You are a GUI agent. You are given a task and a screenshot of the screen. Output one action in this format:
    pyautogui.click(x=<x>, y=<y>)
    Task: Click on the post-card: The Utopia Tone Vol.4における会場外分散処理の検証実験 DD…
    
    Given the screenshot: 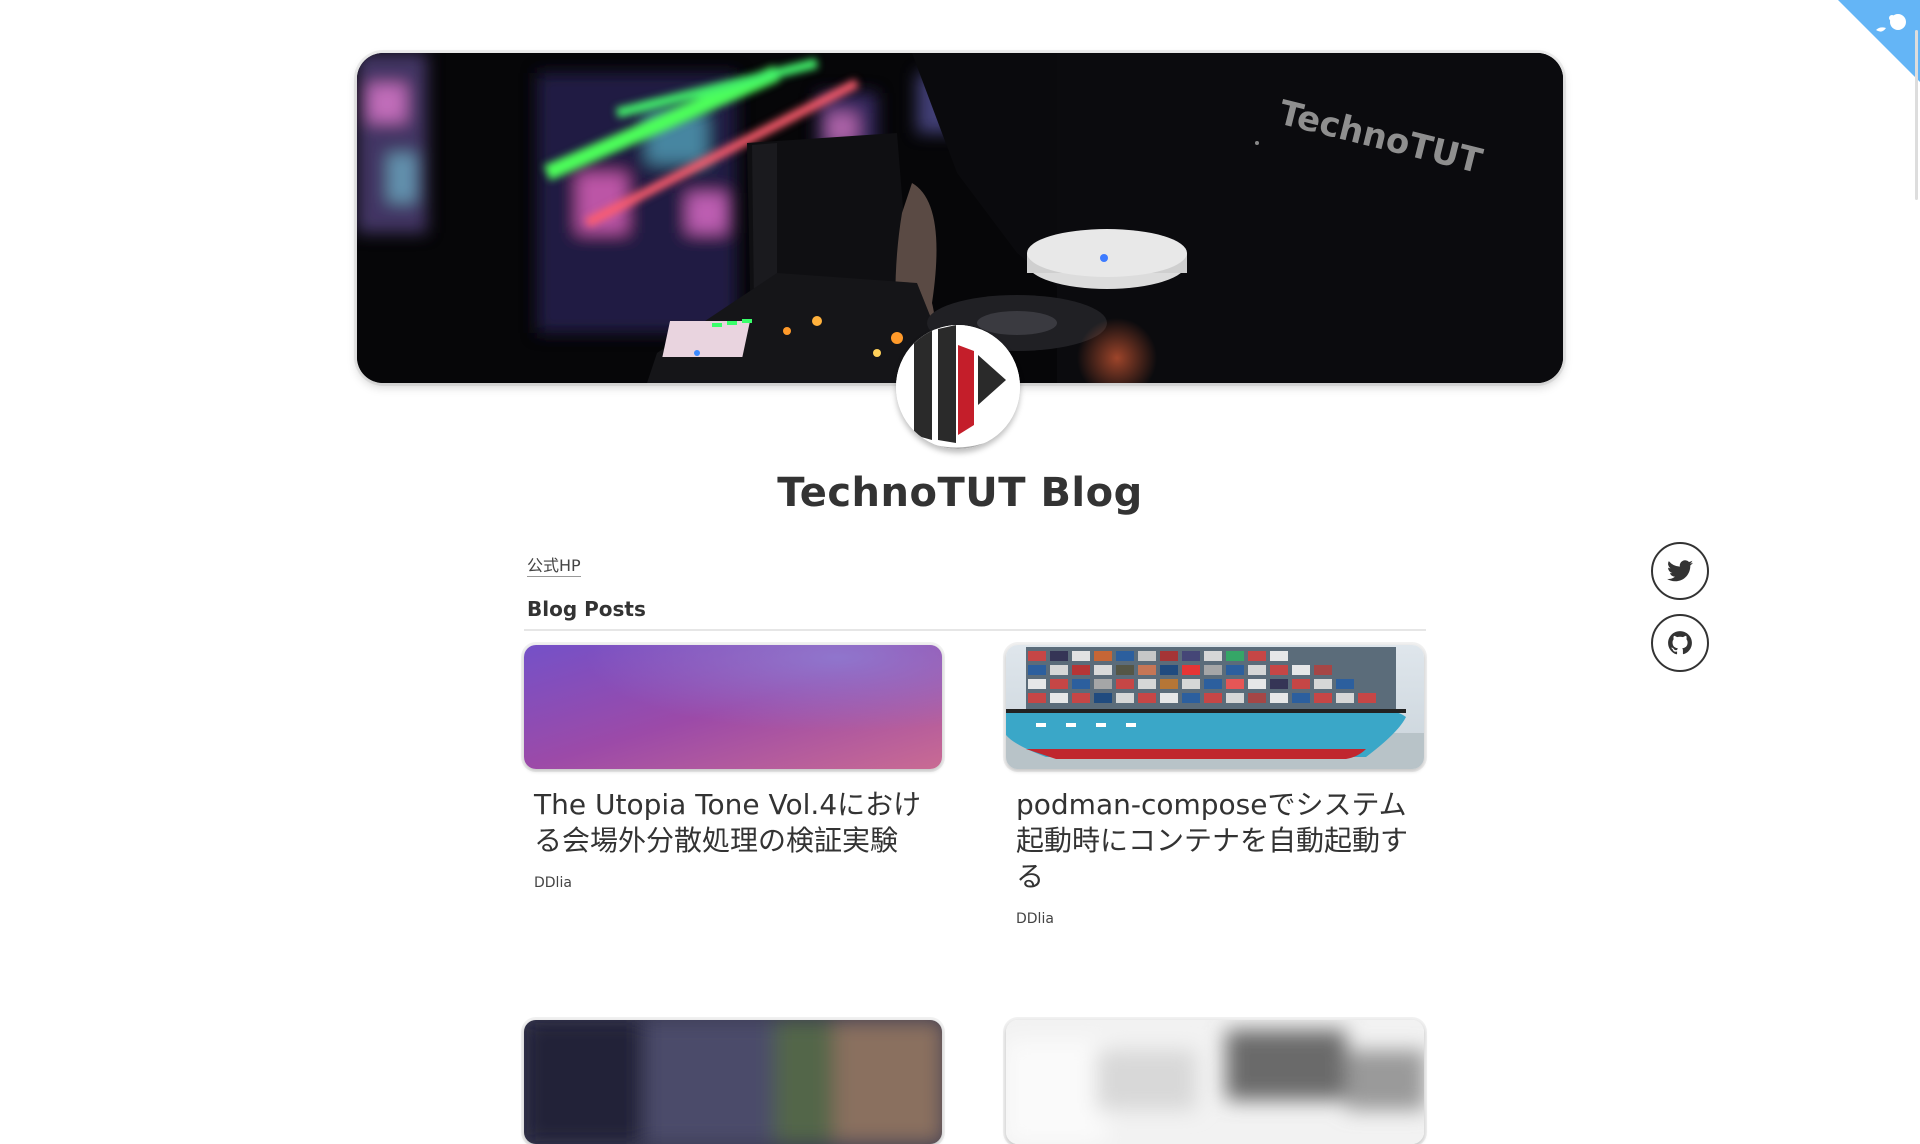 What is the action you would take?
    pyautogui.click(x=735, y=768)
    